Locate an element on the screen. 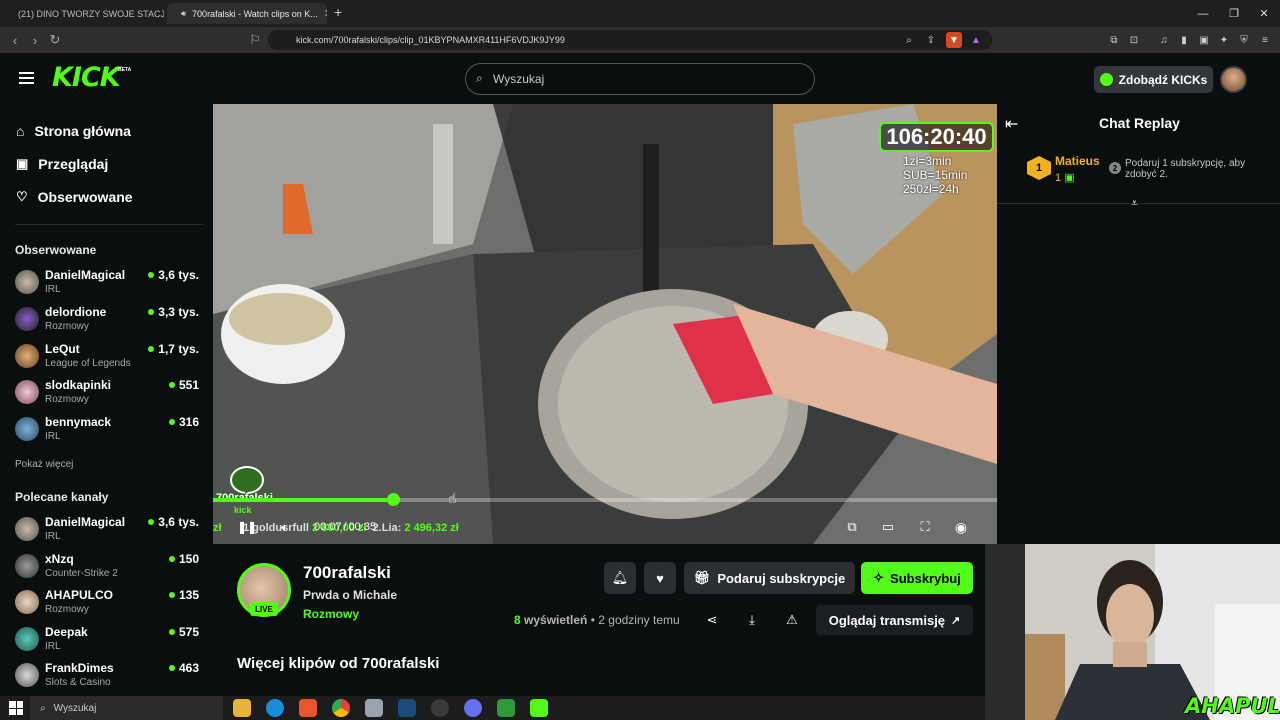 The image size is (1280, 720). sidebar-item-following: ♡ Obserwowane is located at coordinates (74, 197).